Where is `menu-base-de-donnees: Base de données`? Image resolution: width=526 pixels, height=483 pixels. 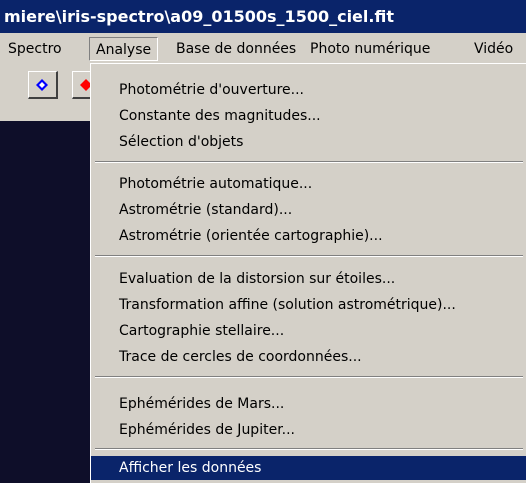 menu-base-de-donnees: Base de données is located at coordinates (236, 49).